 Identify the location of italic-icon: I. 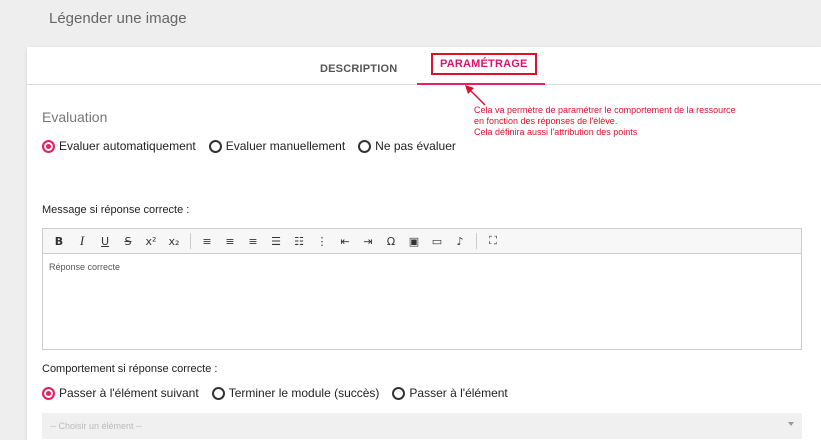
(82, 241).